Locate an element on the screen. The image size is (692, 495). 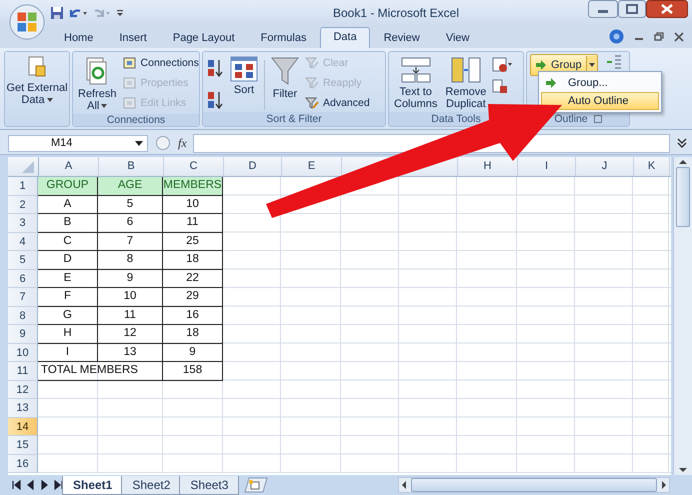
sort-button: Sort is located at coordinates (244, 76).